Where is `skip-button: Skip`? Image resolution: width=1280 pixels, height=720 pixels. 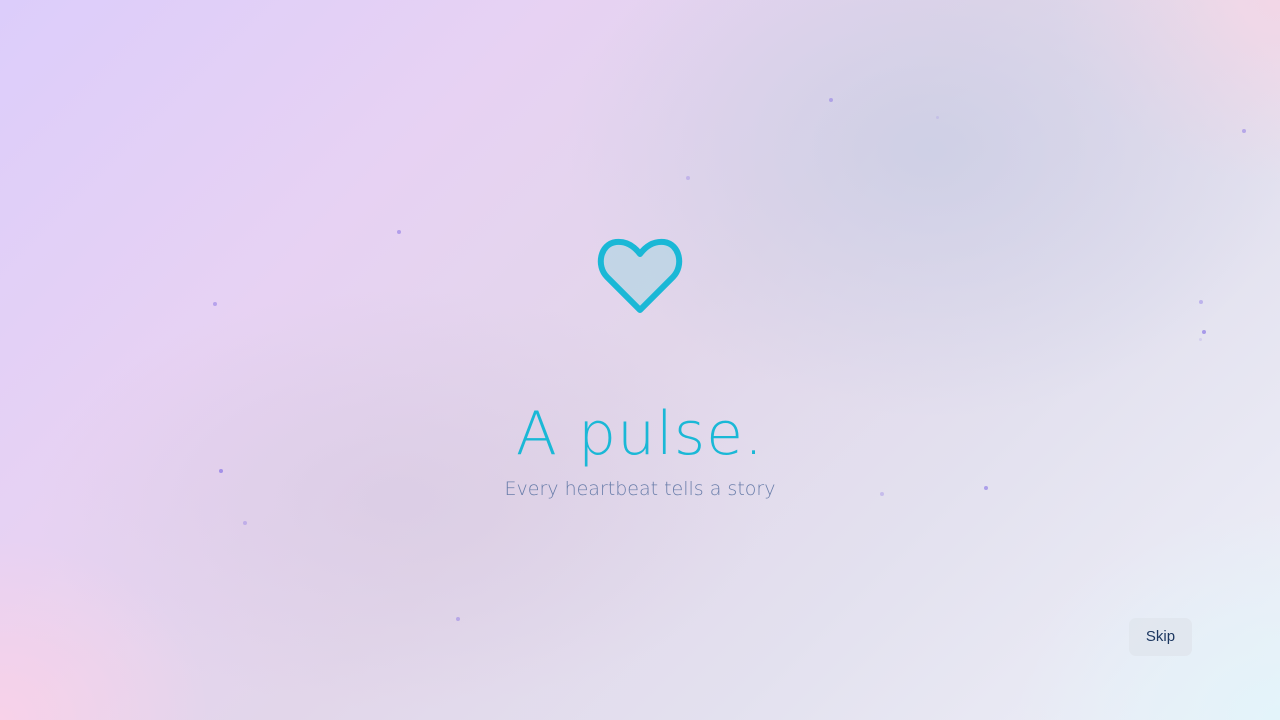
skip-button: Skip is located at coordinates (1160, 637).